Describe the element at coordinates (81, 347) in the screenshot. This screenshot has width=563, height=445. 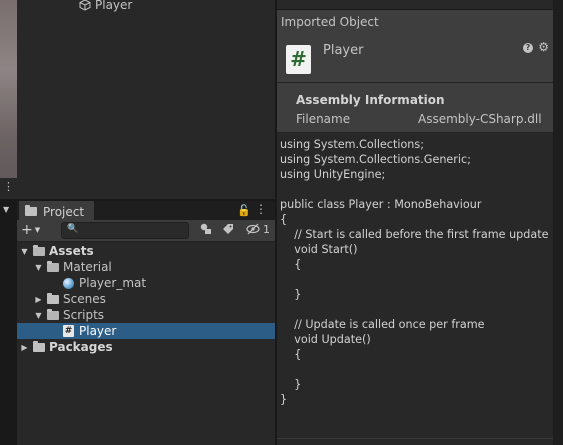
I see `tree-item-label: Packages` at that location.